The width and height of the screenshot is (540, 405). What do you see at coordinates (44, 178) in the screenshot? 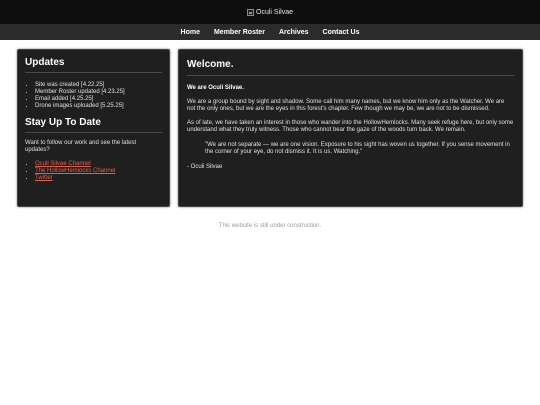
I see `twitter-link: Twitter` at bounding box center [44, 178].